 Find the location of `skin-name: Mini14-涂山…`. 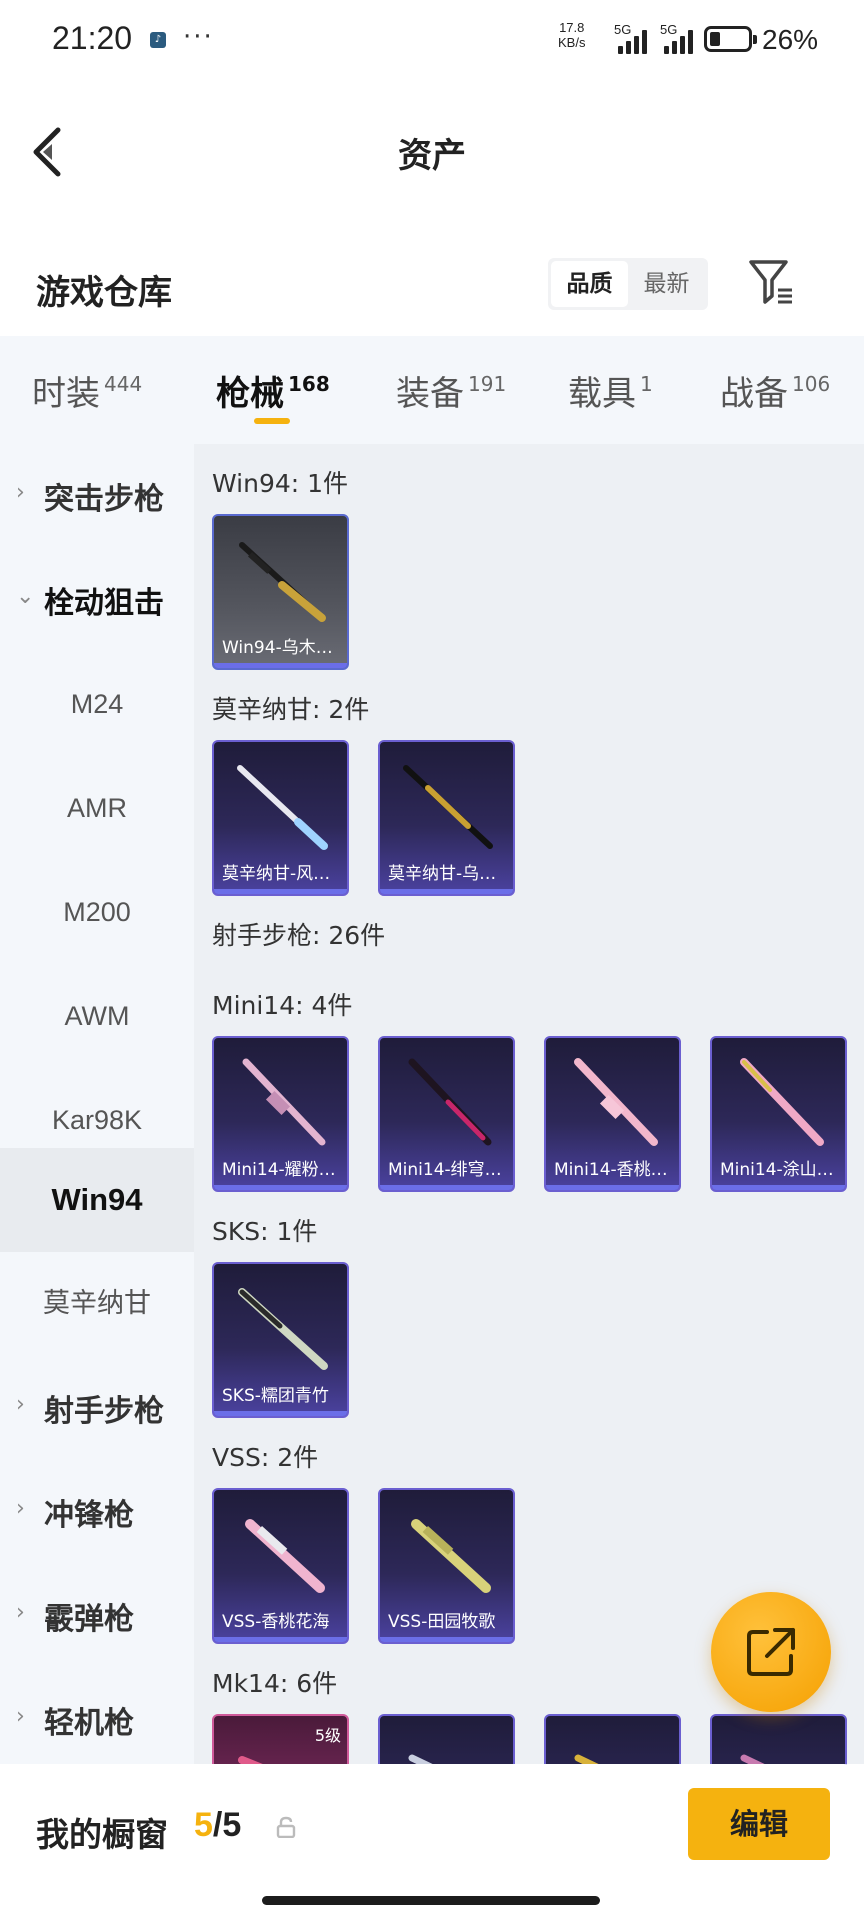

skin-name: Mini14-涂山… is located at coordinates (777, 1170).